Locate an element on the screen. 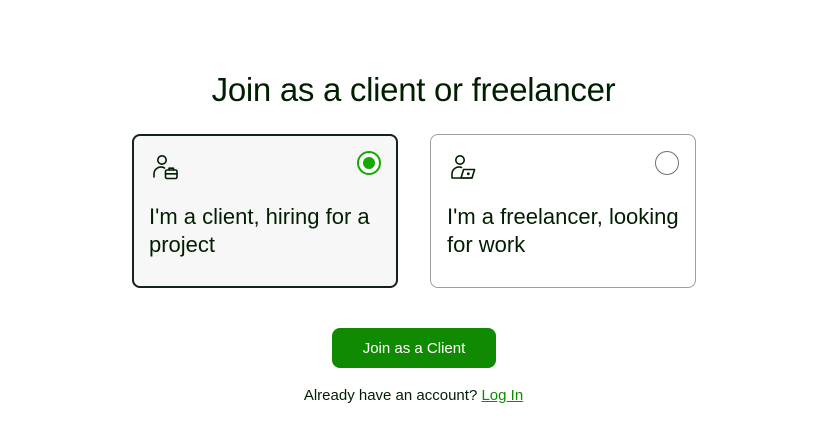  freelancer-option-label: I'm a freelancer, looking for work is located at coordinates (563, 230).